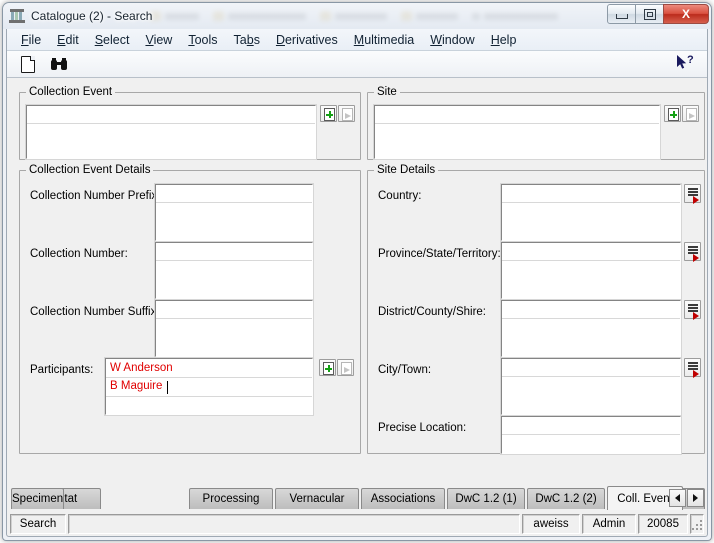 This screenshot has width=714, height=543. What do you see at coordinates (62, 370) in the screenshot?
I see `label-participants: Participants:` at bounding box center [62, 370].